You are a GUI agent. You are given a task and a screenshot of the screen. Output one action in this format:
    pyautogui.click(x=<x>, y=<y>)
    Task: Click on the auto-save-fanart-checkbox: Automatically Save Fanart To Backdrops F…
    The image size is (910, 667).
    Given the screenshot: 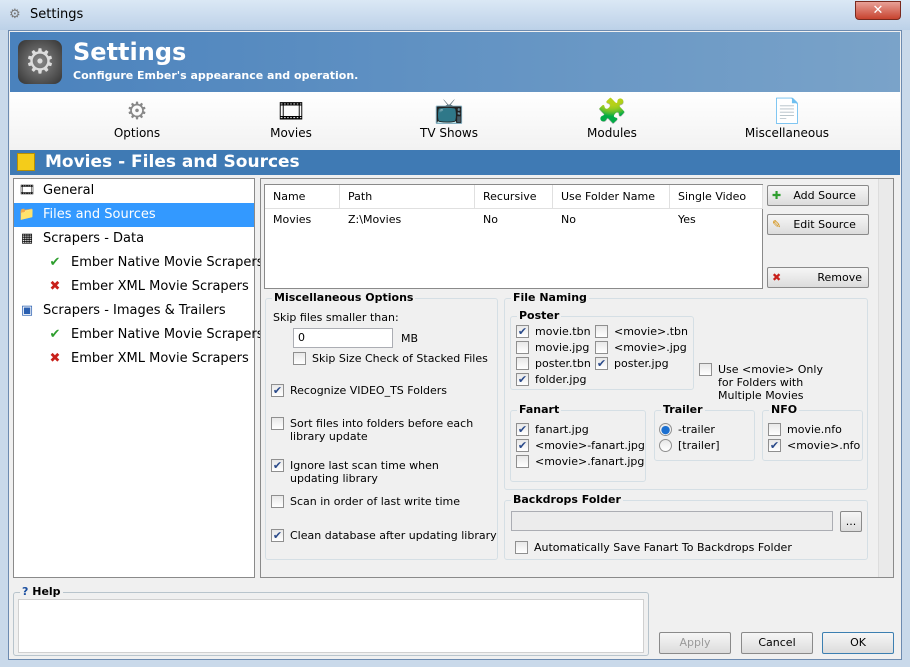 What is the action you would take?
    pyautogui.click(x=653, y=547)
    